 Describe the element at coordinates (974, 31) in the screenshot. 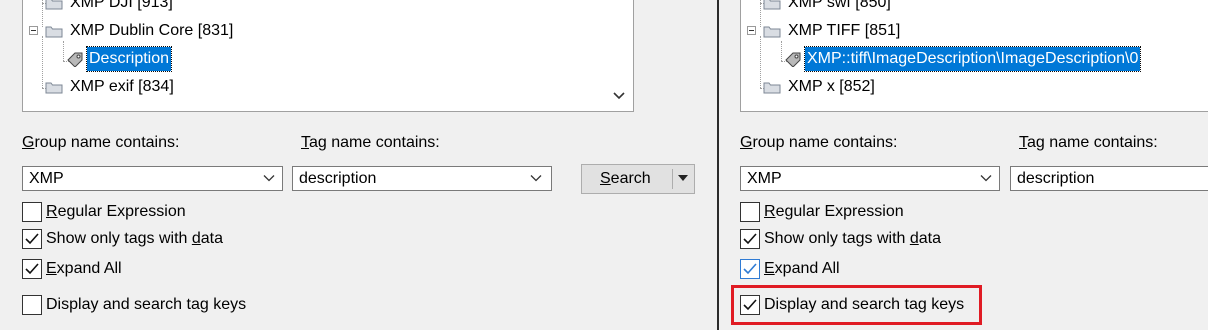

I see `tree-item: XMP TIFF [851]` at that location.